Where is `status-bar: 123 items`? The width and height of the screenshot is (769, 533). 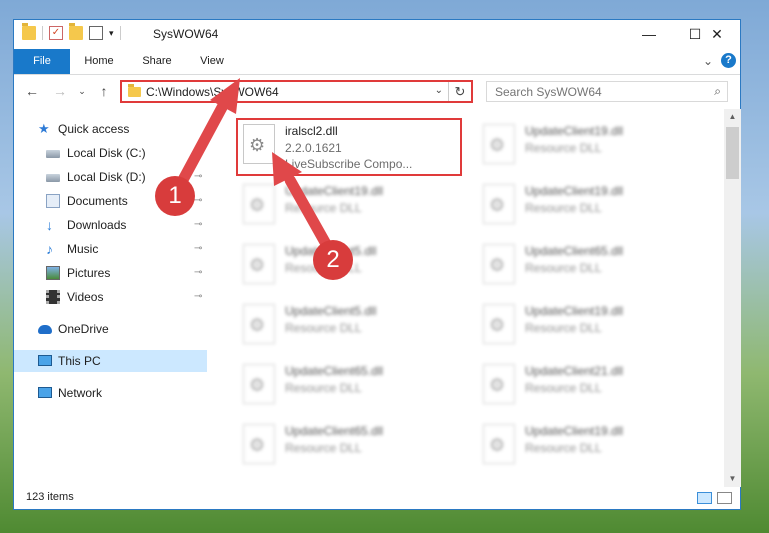 status-bar: 123 items is located at coordinates (377, 498).